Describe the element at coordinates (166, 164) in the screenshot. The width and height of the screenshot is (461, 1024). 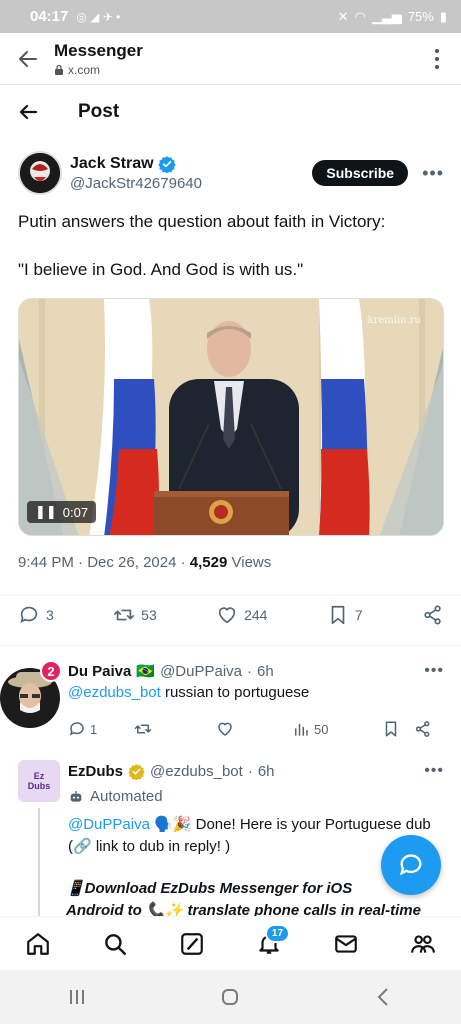
I see `verified-badge-icon` at that location.